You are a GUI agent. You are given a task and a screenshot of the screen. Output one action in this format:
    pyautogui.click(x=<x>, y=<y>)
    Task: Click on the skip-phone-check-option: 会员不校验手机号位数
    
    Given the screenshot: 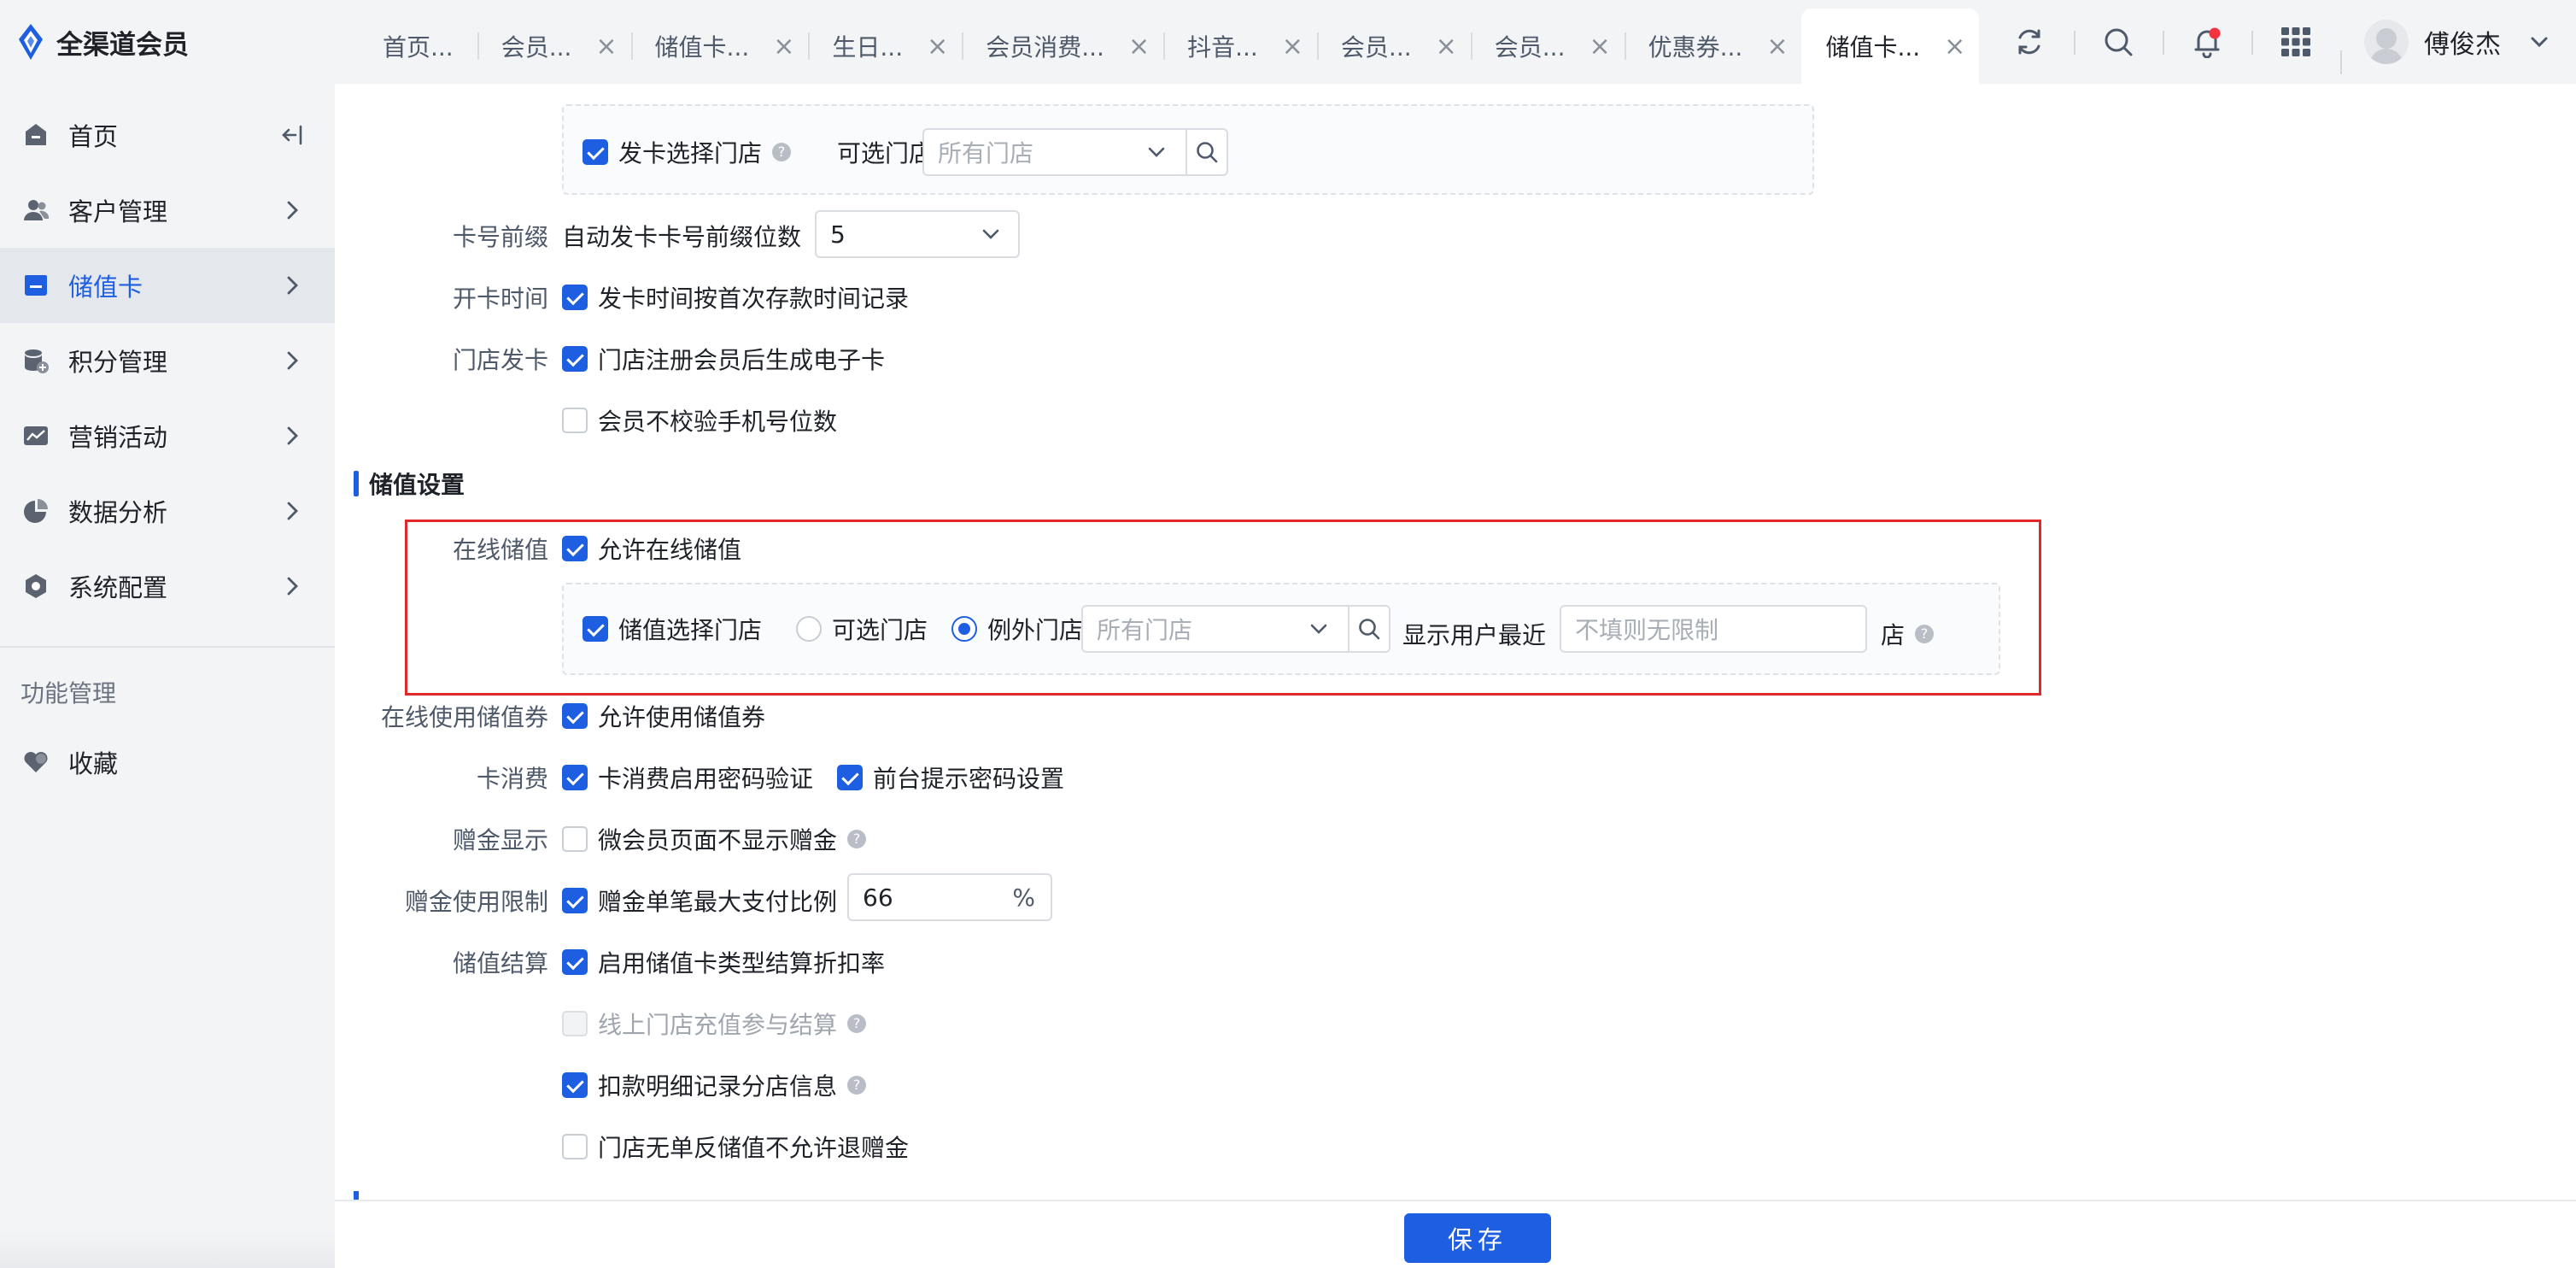 What is the action you would take?
    pyautogui.click(x=699, y=420)
    